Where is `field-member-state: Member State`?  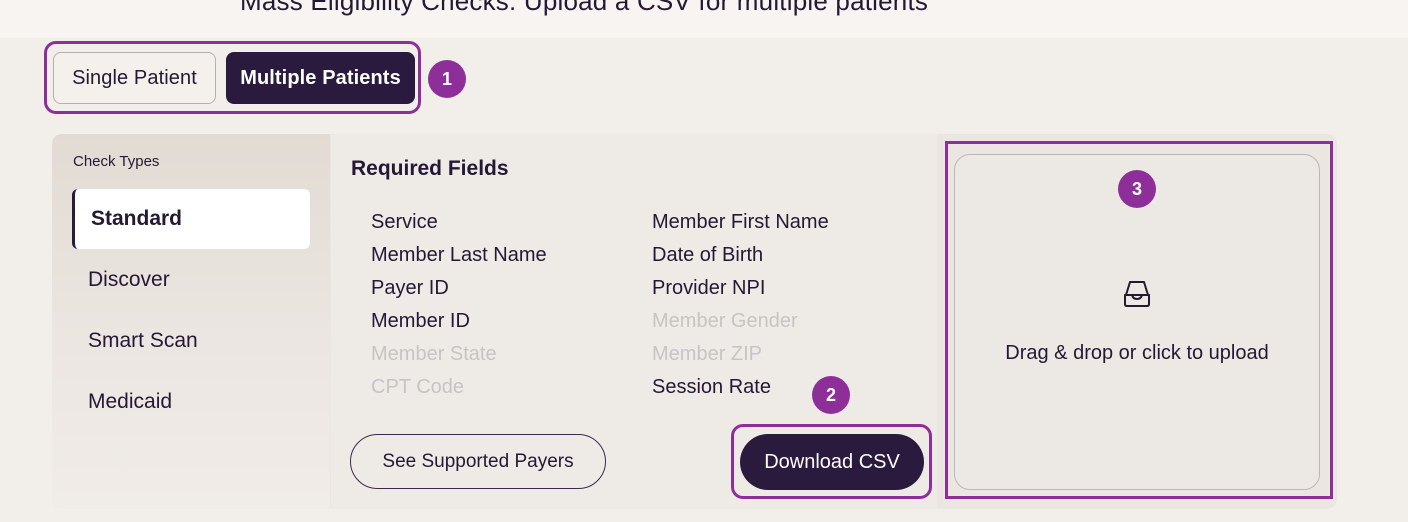
field-member-state: Member State is located at coordinates (434, 354).